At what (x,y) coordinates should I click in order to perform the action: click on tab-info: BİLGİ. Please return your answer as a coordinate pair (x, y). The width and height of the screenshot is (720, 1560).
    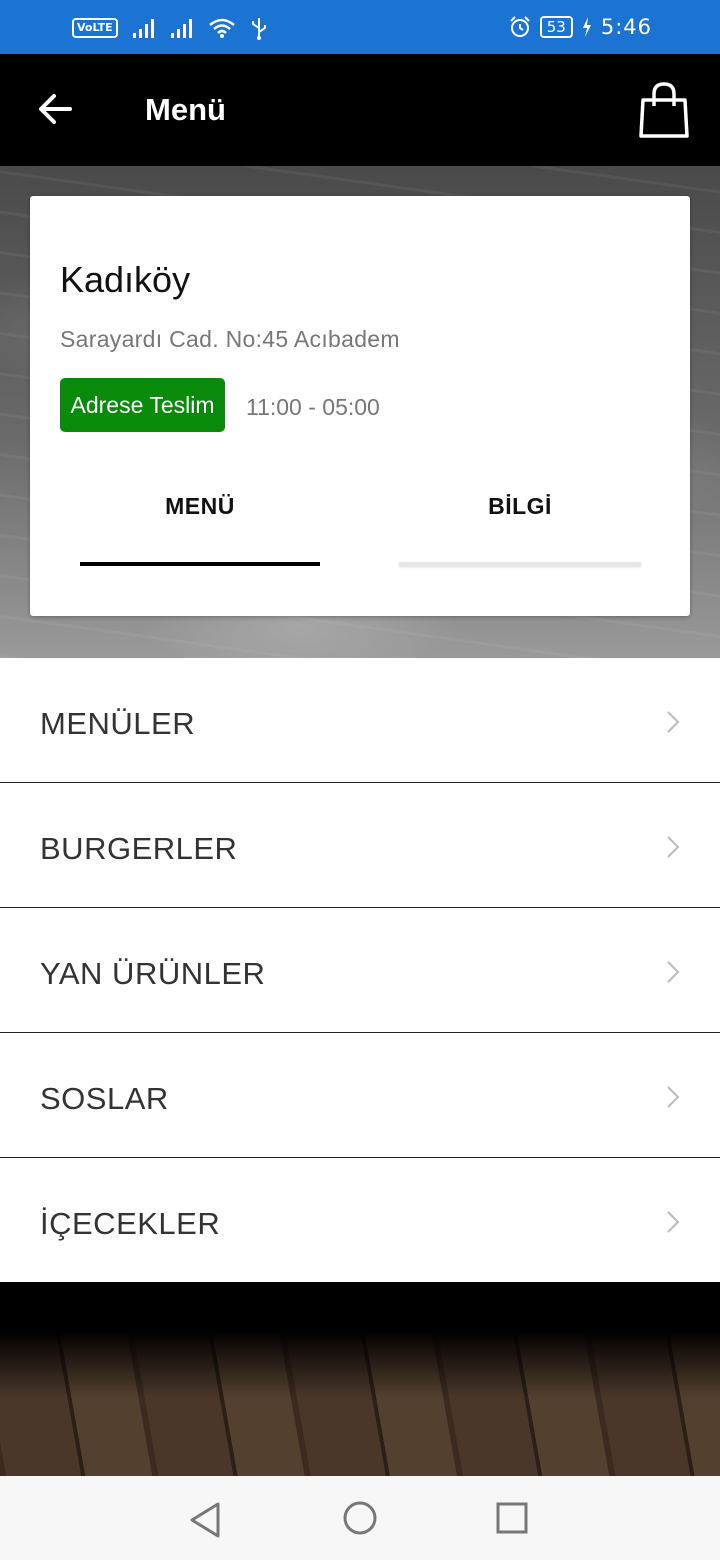
    Looking at the image, I should click on (520, 506).